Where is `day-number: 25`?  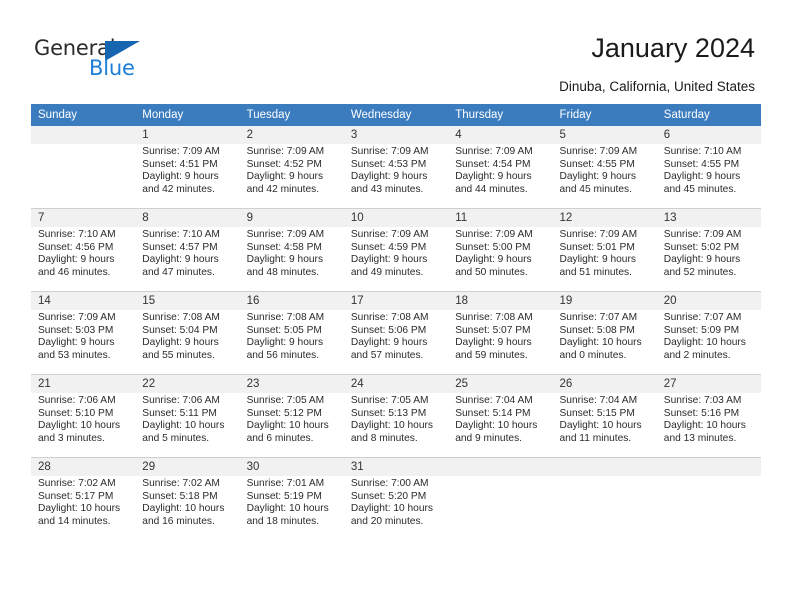 day-number: 25 is located at coordinates (500, 384).